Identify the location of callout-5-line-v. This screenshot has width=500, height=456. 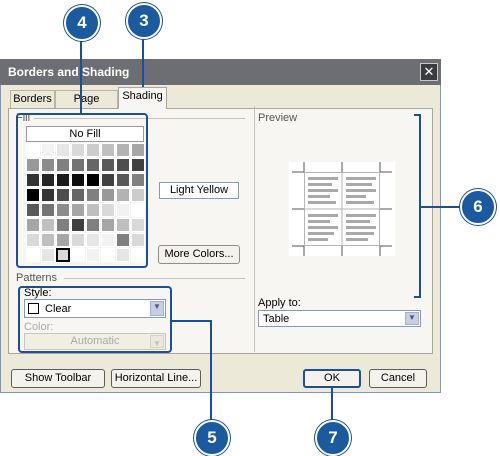
(211, 371).